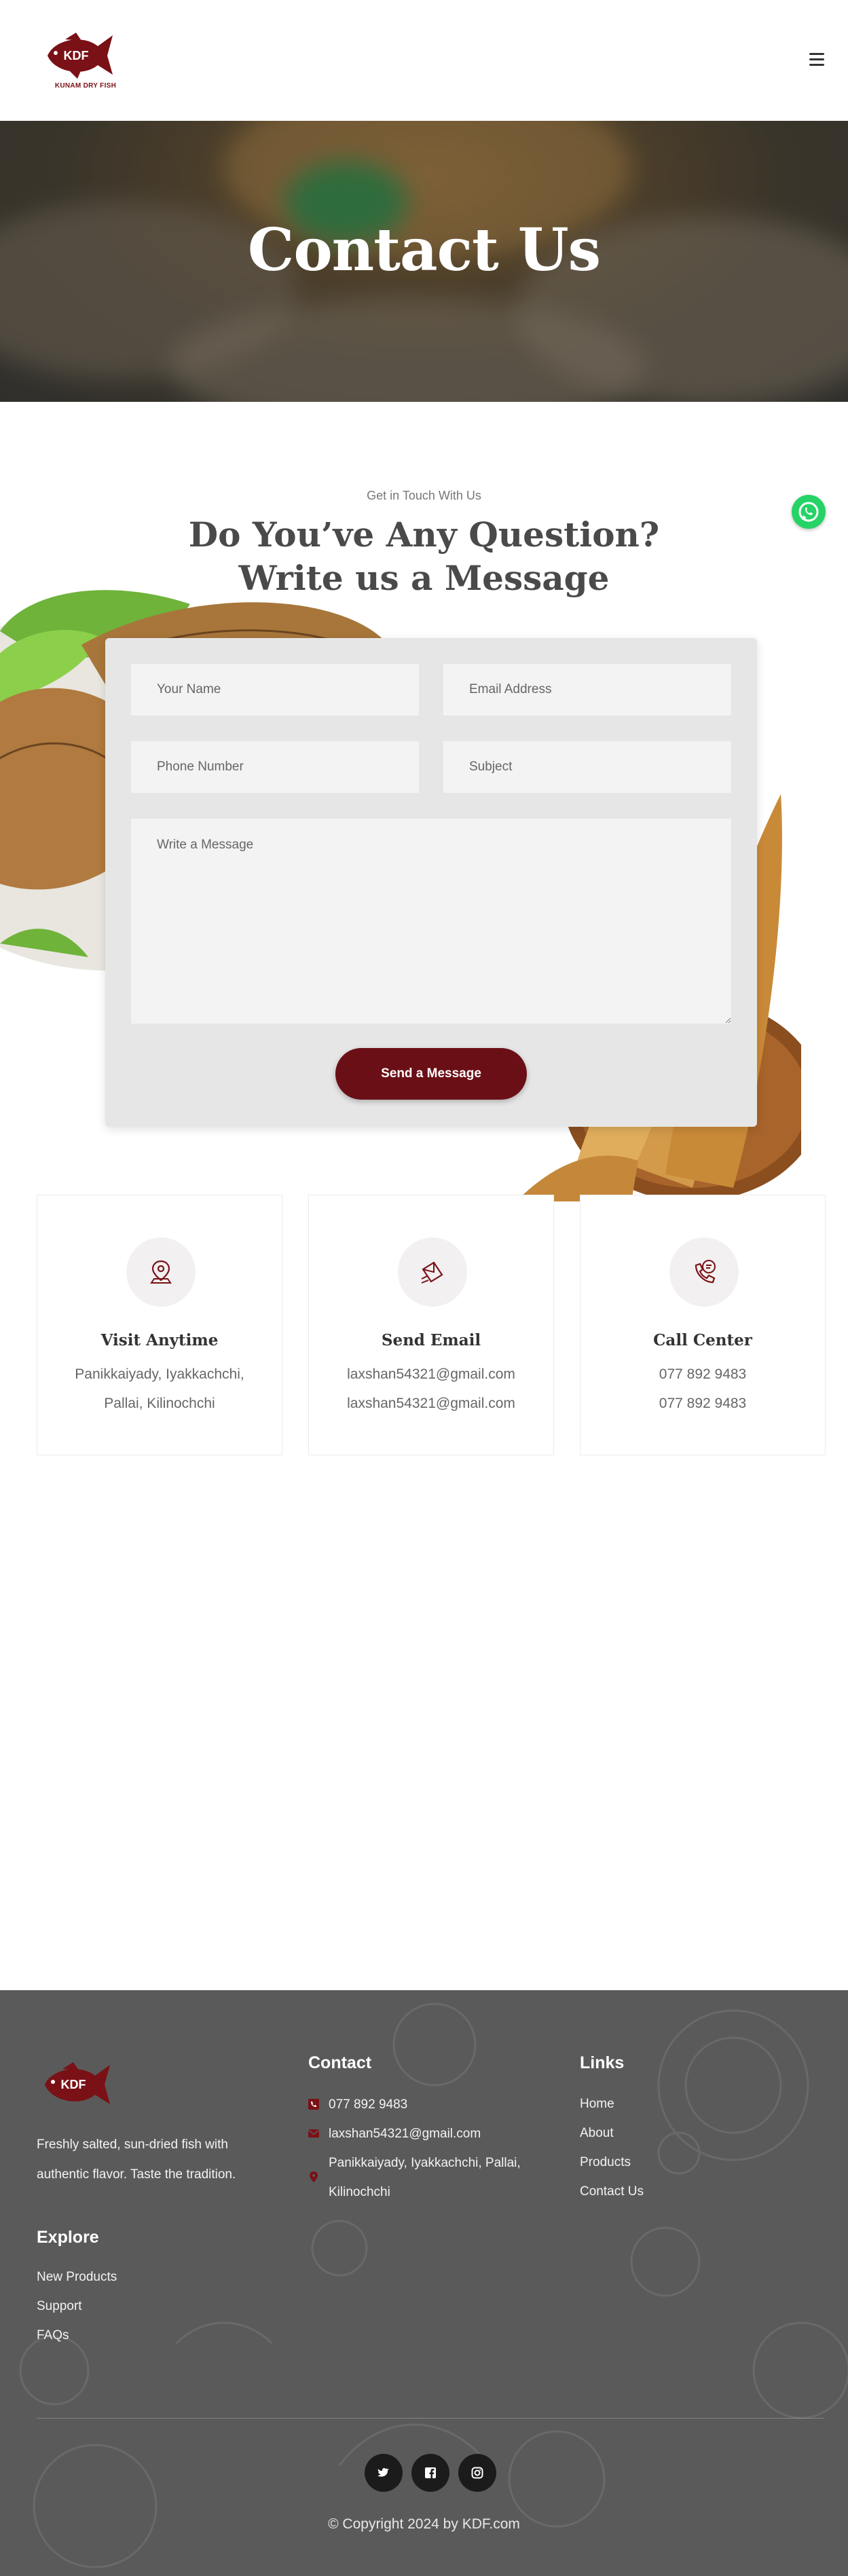  What do you see at coordinates (431, 1375) in the screenshot?
I see `email-line-1: laxshan54321@gmail.com` at bounding box center [431, 1375].